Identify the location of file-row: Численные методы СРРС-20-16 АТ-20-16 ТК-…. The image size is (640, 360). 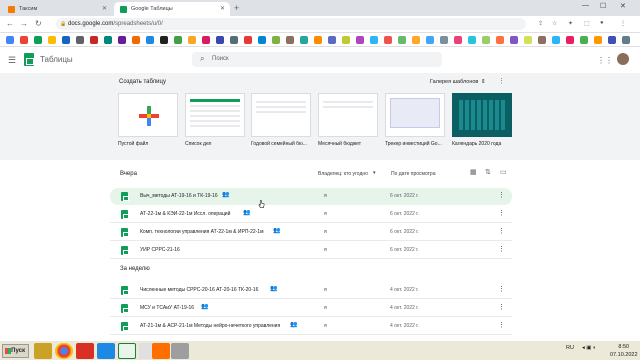
(311, 290).